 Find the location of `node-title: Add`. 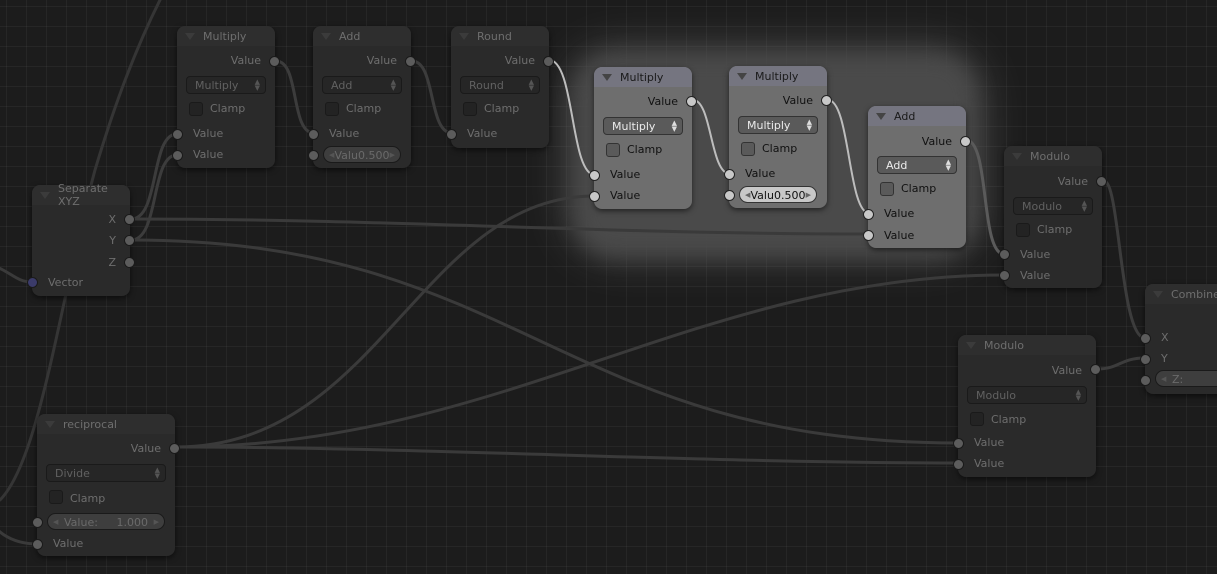

node-title: Add is located at coordinates (905, 116).